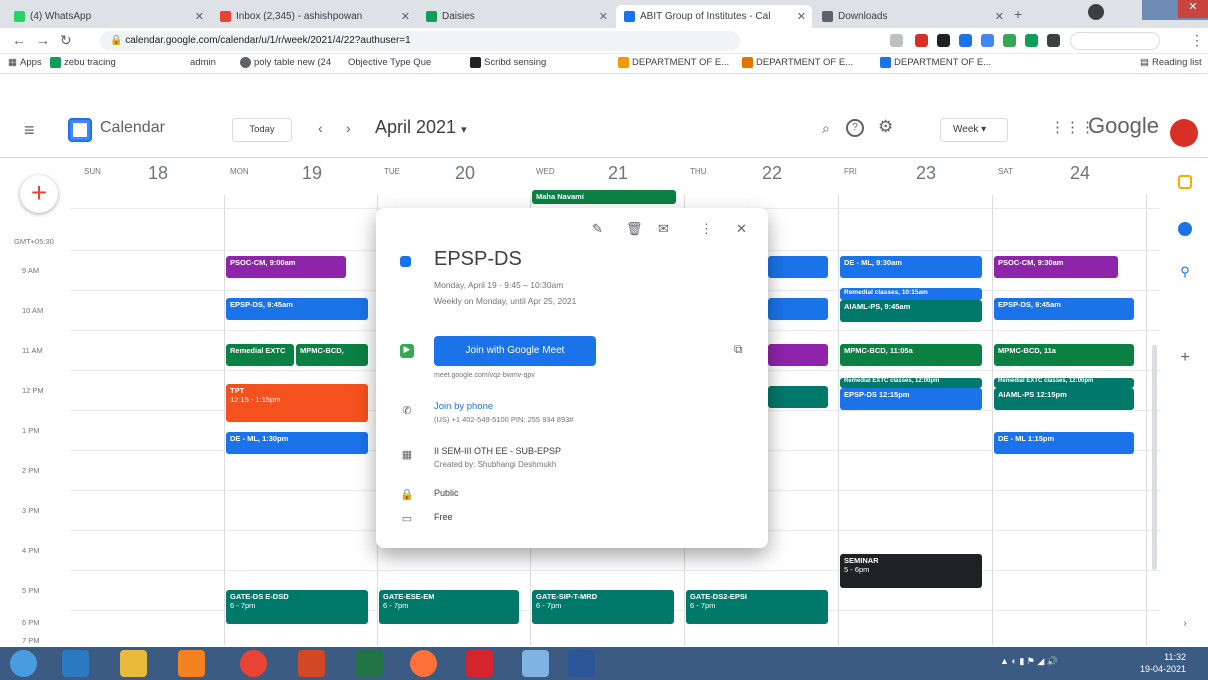  What do you see at coordinates (25, 62) in the screenshot?
I see `bookmark-item: ▦ Apps` at bounding box center [25, 62].